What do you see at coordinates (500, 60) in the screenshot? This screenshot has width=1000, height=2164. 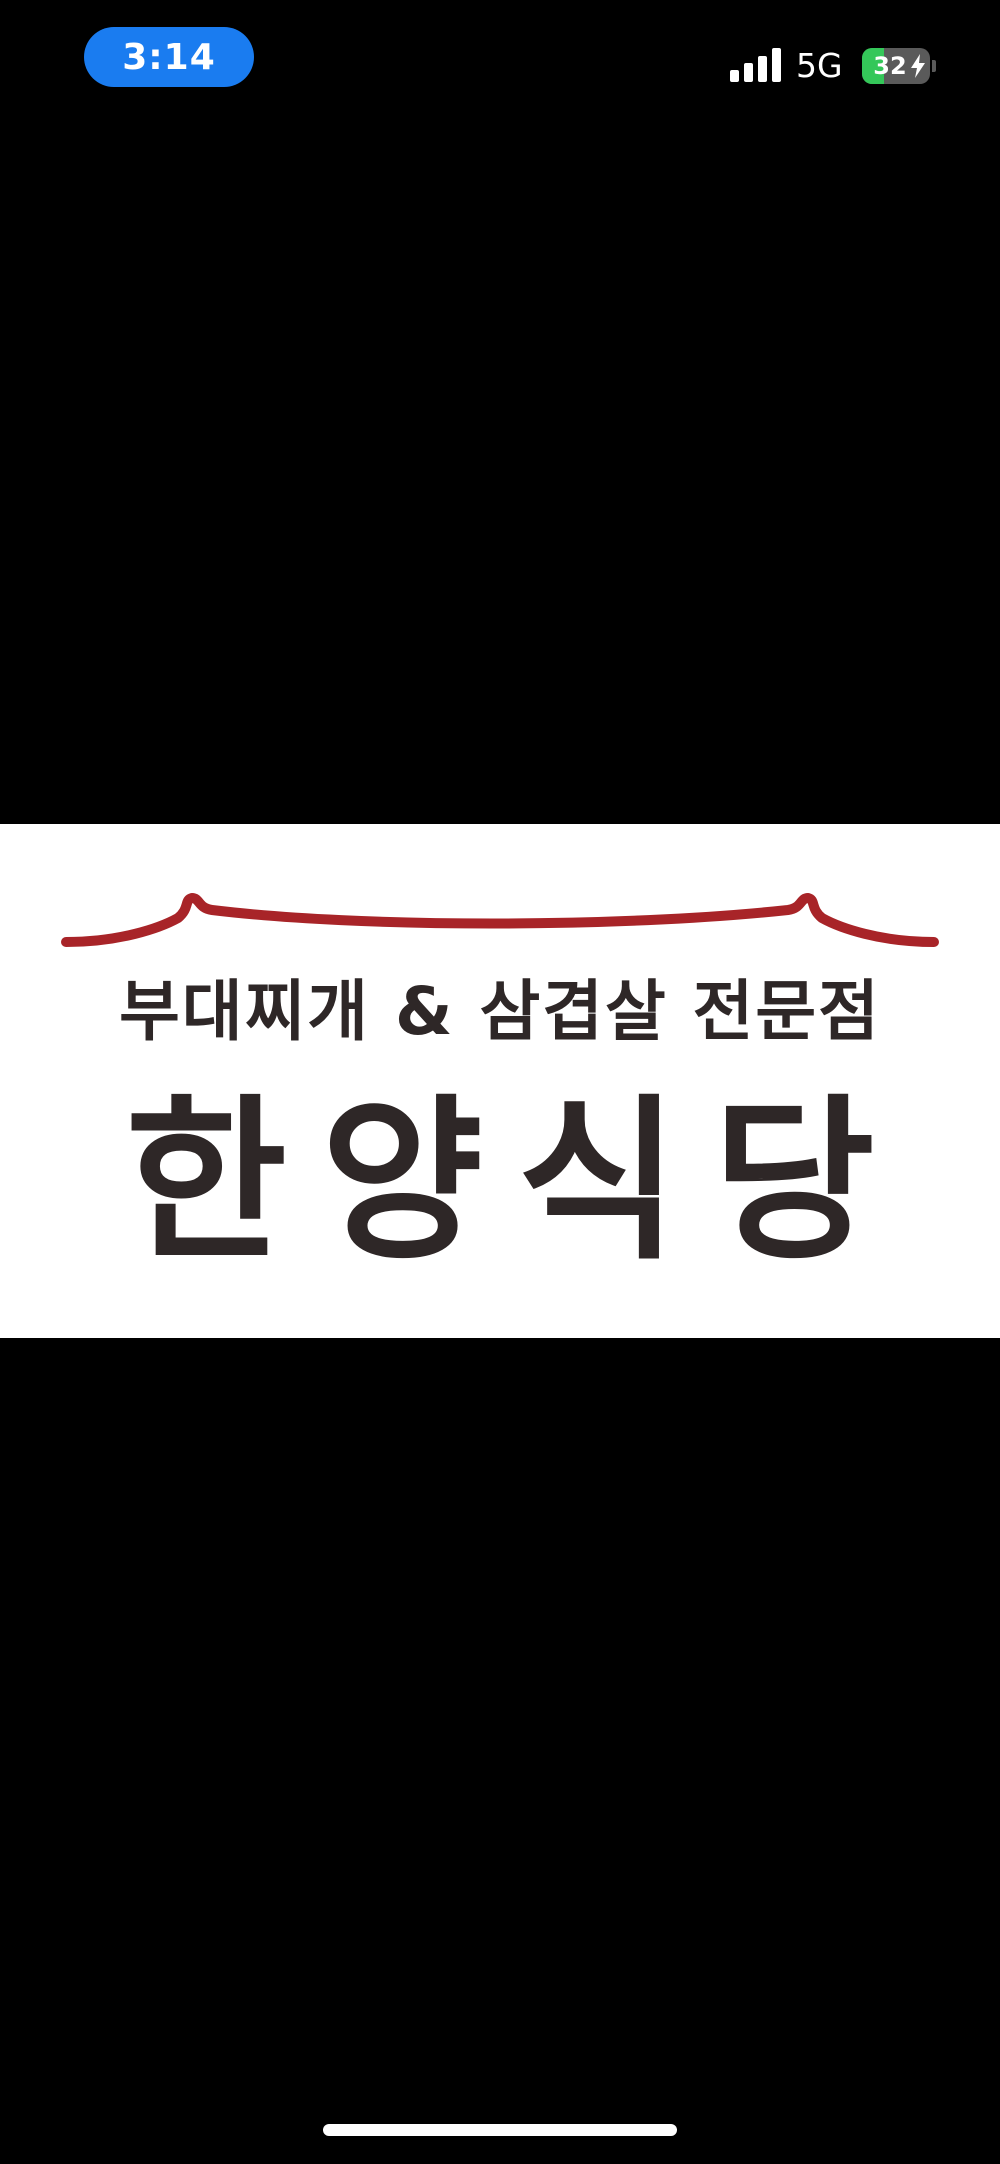 I see `status-bar: 3:14 5G 32` at bounding box center [500, 60].